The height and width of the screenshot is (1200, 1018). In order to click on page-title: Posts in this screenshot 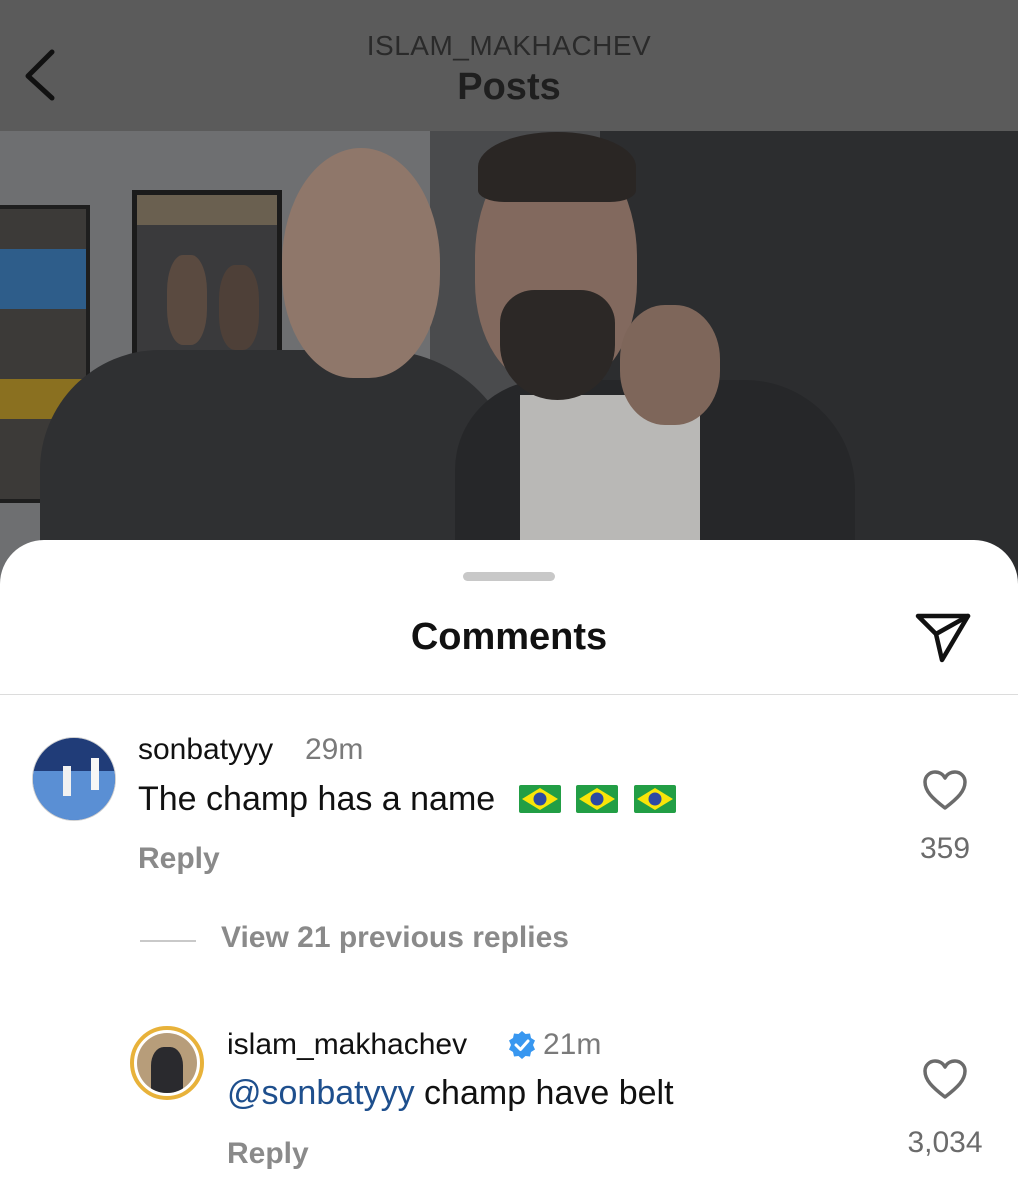, I will do `click(509, 87)`.